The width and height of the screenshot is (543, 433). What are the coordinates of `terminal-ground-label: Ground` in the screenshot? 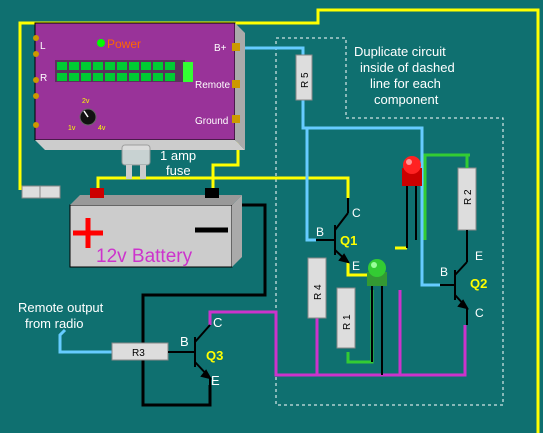 It's located at (211, 121).